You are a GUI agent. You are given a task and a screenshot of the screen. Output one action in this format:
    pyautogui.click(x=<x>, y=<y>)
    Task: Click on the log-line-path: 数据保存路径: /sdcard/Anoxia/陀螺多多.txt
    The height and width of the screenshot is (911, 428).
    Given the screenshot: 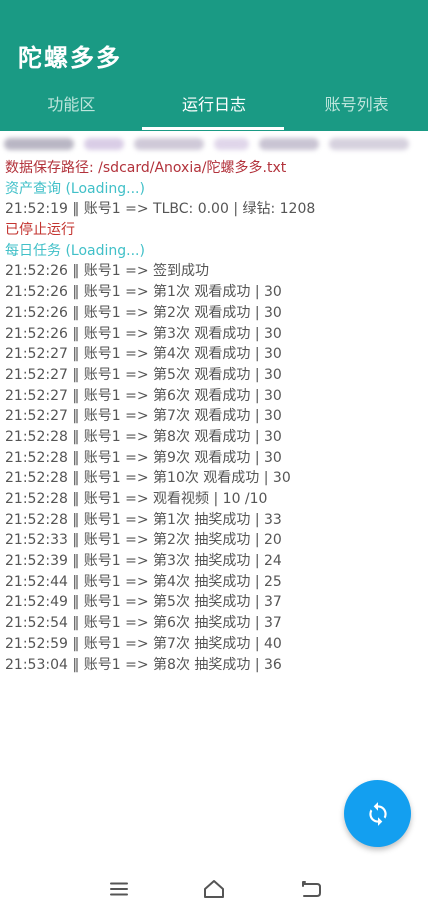 What is the action you would take?
    pyautogui.click(x=146, y=168)
    